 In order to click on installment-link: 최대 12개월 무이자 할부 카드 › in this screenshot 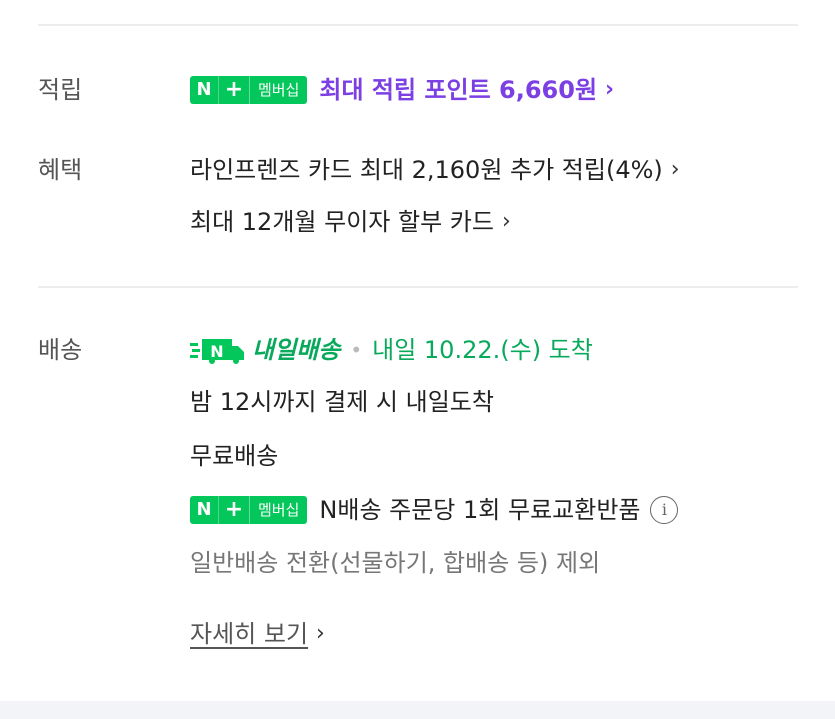, I will do `click(350, 222)`.